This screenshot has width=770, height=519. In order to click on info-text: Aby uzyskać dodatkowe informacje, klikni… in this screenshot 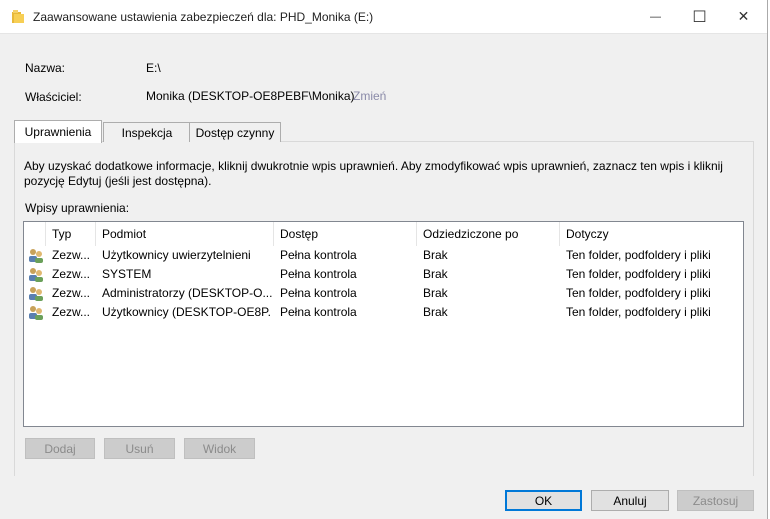, I will do `click(373, 173)`.